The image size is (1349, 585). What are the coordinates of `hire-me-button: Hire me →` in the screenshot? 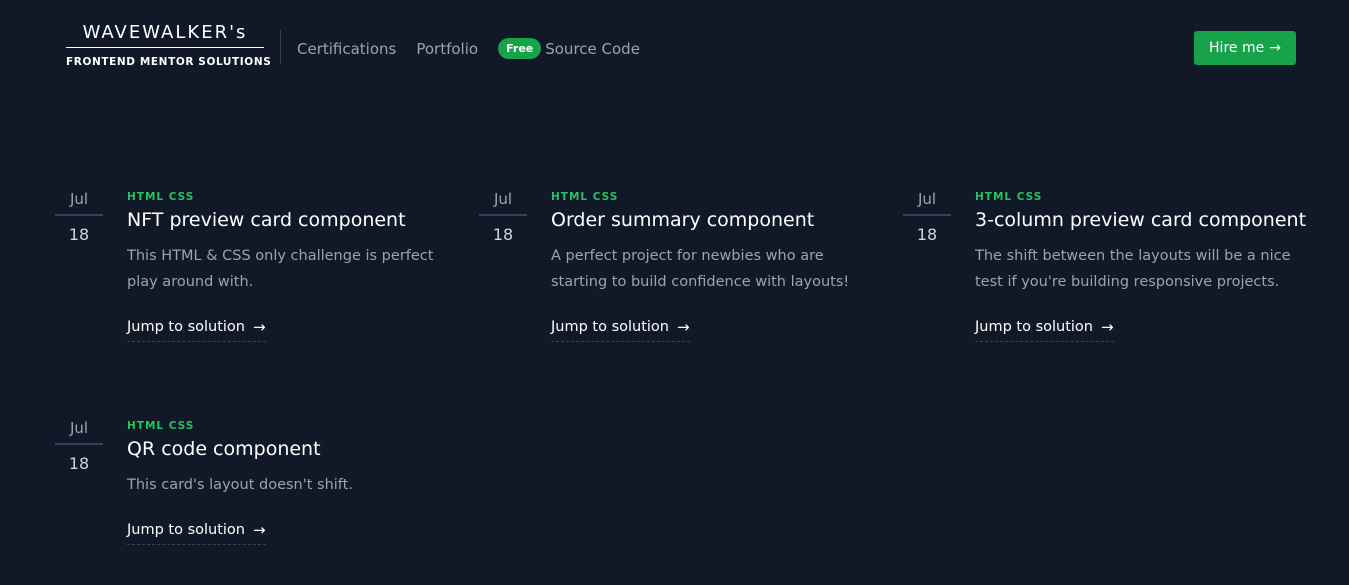 It's located at (1245, 48).